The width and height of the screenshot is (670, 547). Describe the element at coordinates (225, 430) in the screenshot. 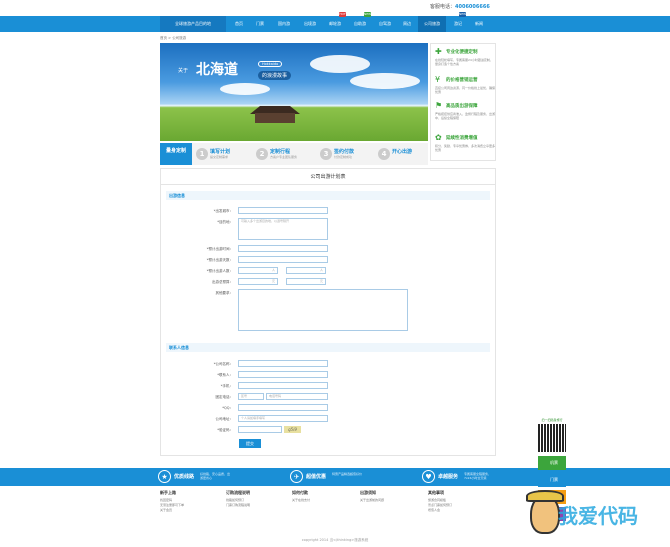

I see `captcha-label: *验证码：` at that location.